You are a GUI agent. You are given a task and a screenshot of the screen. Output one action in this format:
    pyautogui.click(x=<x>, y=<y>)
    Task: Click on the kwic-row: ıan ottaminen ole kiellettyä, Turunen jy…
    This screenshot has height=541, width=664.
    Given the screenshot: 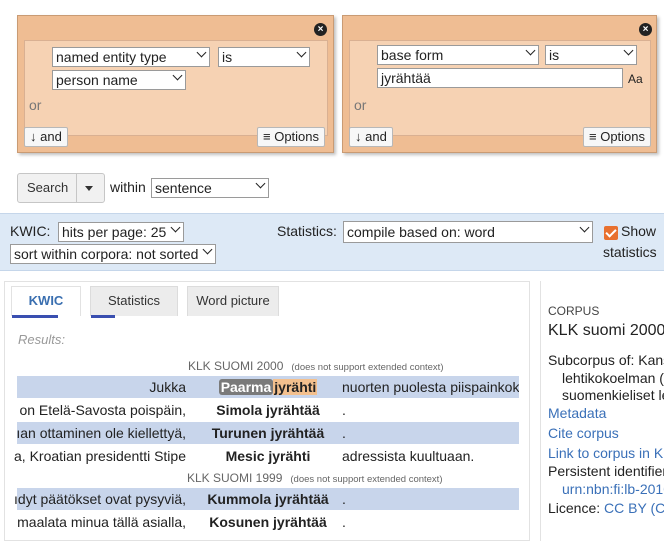 What is the action you would take?
    pyautogui.click(x=267, y=433)
    